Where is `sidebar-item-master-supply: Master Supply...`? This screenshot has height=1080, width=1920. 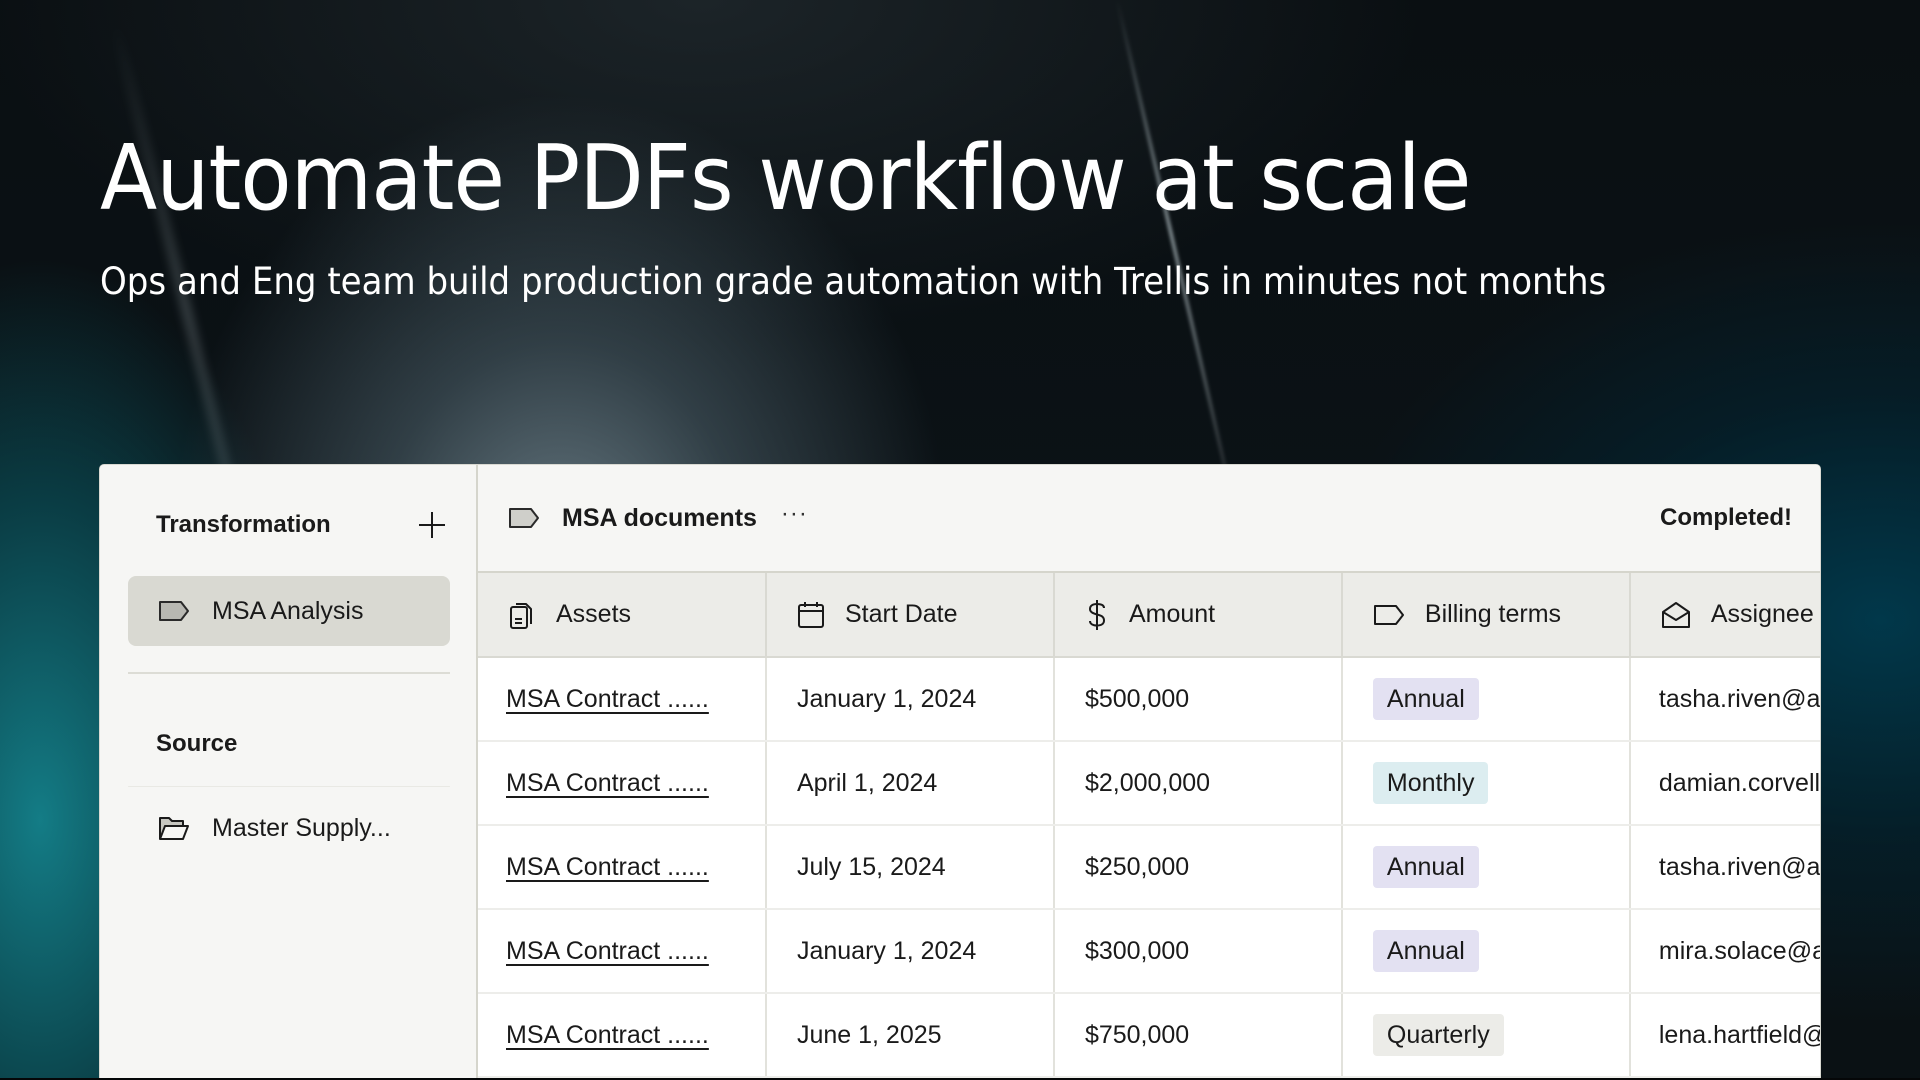 sidebar-item-master-supply: Master Supply... is located at coordinates (289, 828).